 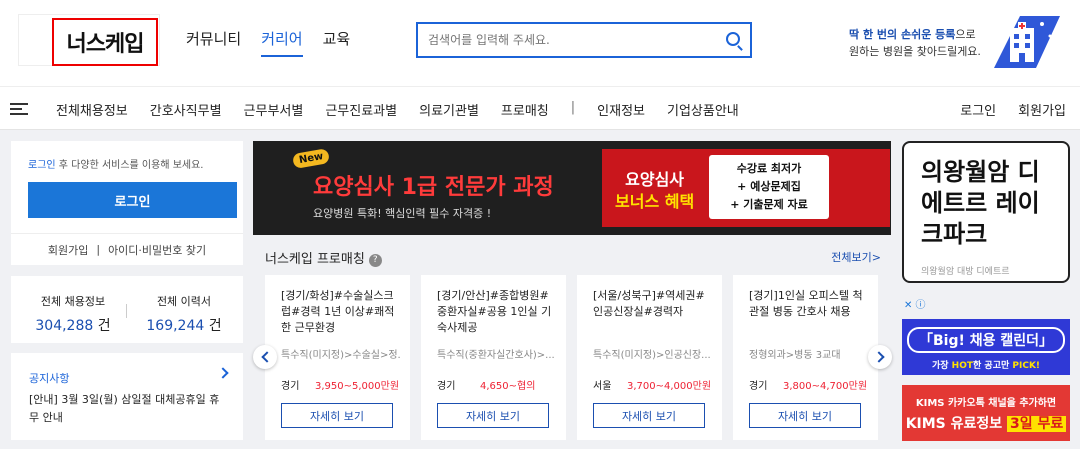 I want to click on promatching-view-all: 전체보기>, so click(x=856, y=257).